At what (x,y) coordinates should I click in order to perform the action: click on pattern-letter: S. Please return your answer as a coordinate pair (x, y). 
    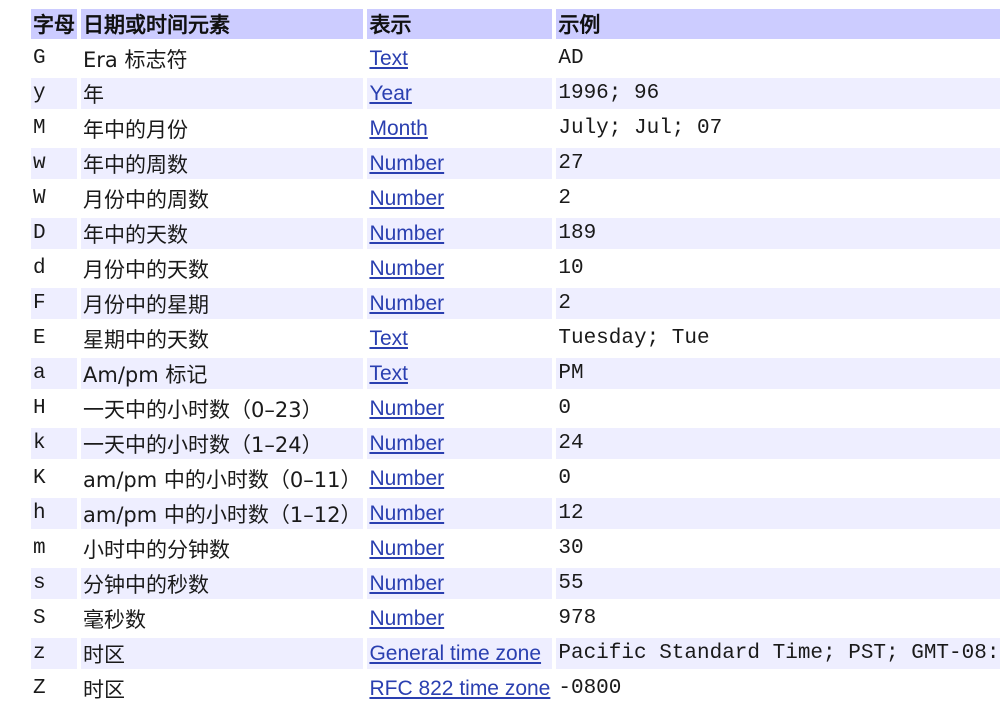
    Looking at the image, I should click on (39, 618).